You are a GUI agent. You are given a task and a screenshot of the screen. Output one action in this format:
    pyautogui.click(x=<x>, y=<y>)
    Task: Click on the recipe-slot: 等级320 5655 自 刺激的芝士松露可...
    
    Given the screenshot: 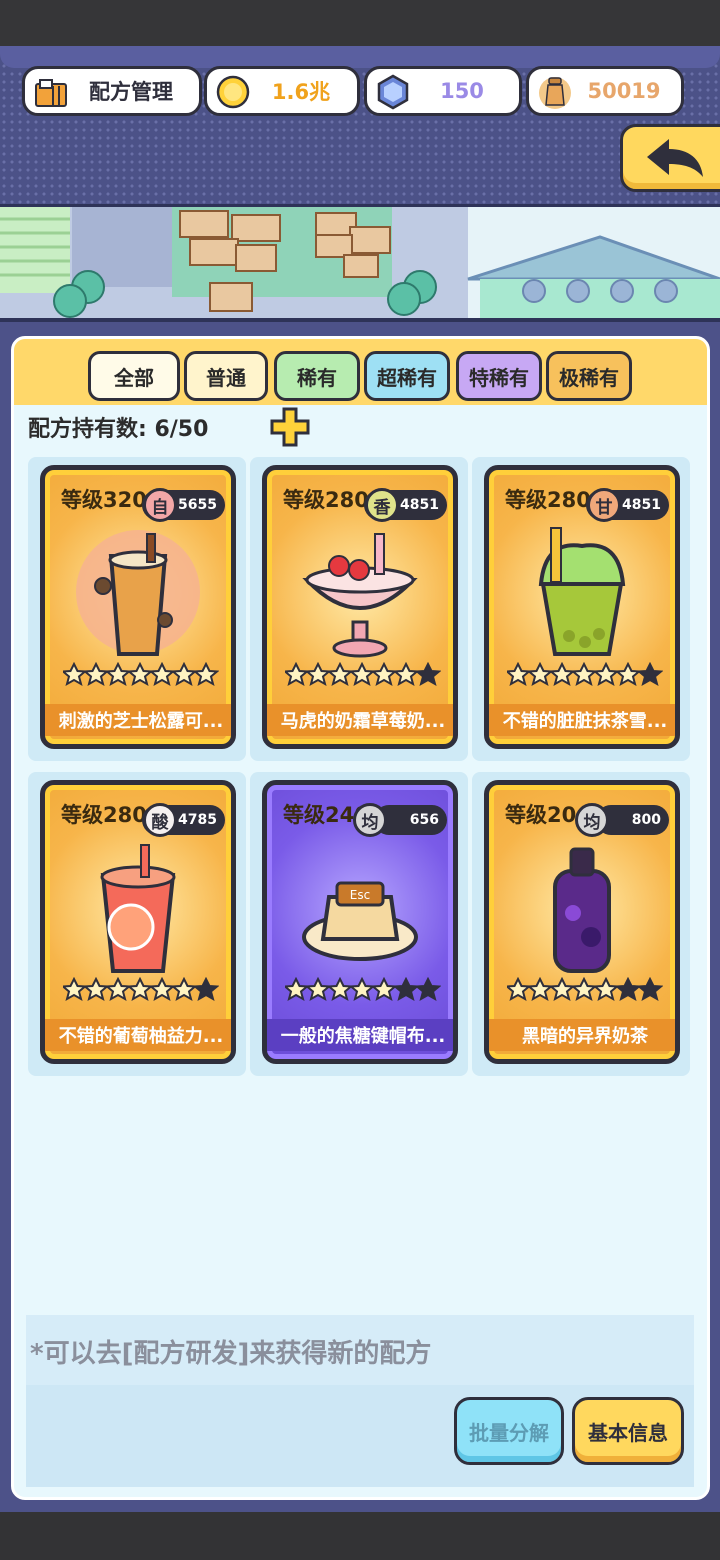 What is the action you would take?
    pyautogui.click(x=137, y=609)
    